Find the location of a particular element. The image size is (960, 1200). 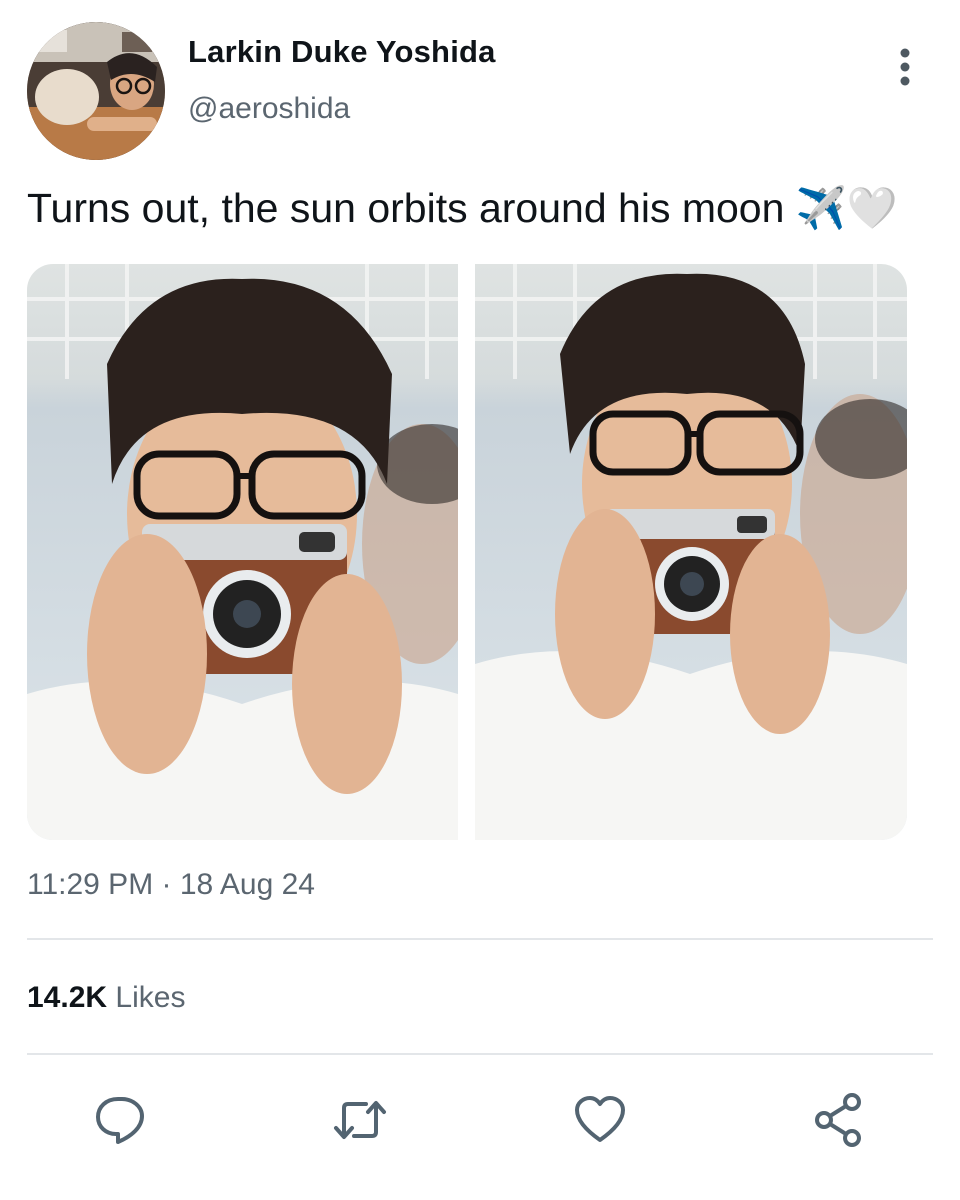

author-handle: @aeroshida is located at coordinates (269, 109).